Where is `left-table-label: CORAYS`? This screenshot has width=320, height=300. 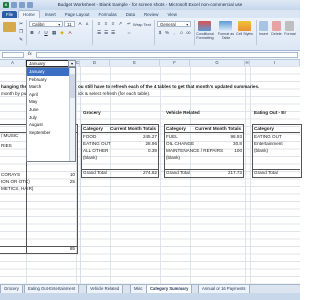 left-table-label: CORAYS is located at coordinates (11, 174).